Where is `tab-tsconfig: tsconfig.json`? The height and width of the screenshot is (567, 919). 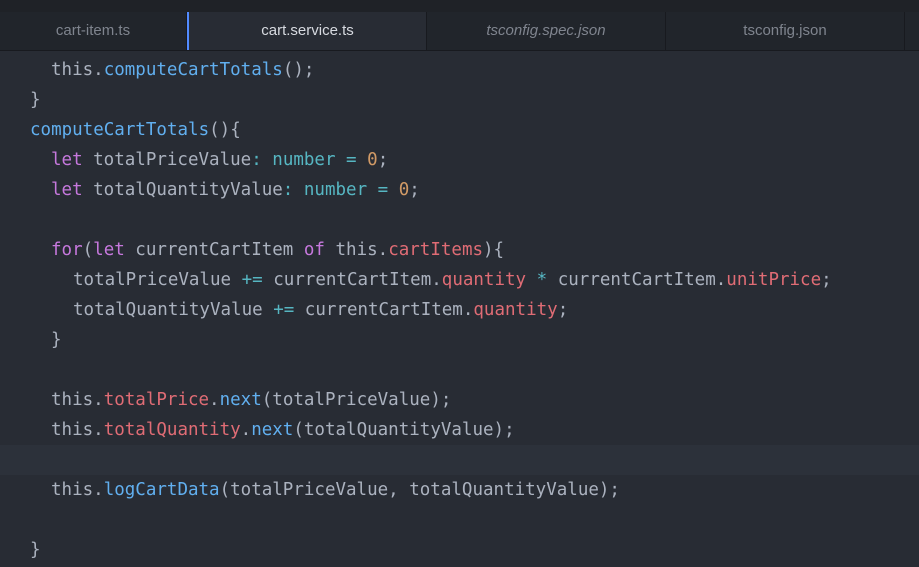 tab-tsconfig: tsconfig.json is located at coordinates (785, 31).